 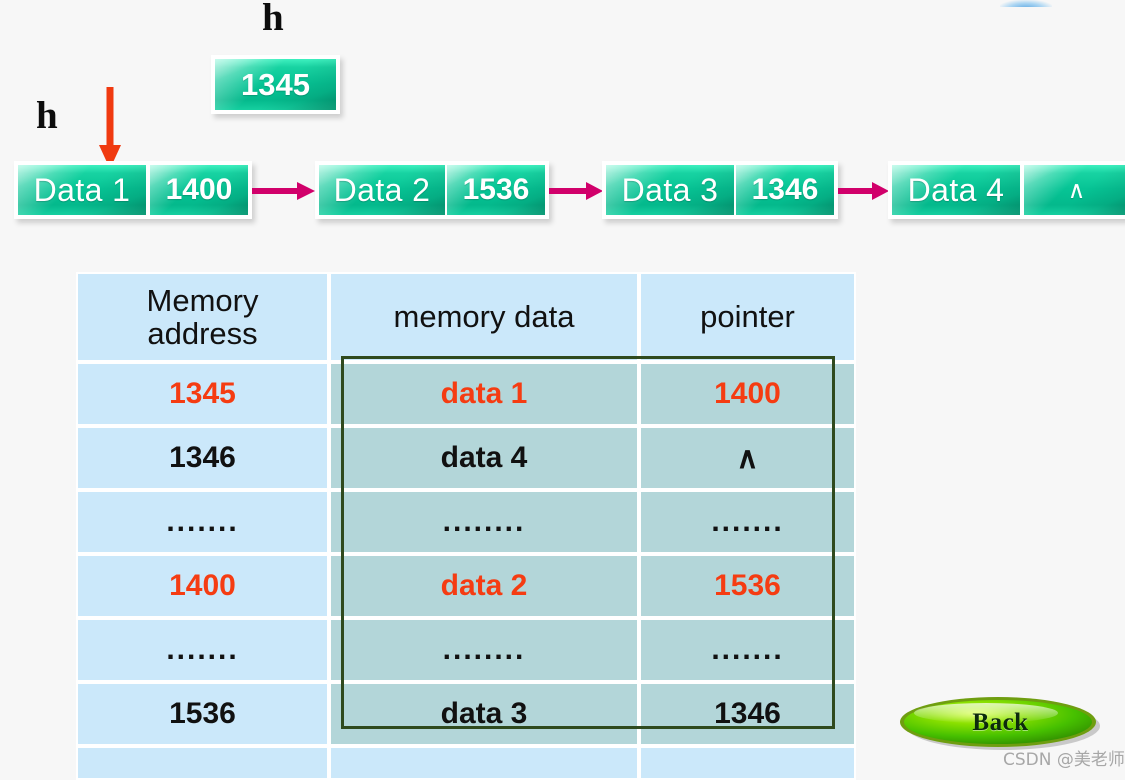 I want to click on list-node-1-pointer-text: 1400, so click(x=199, y=189).